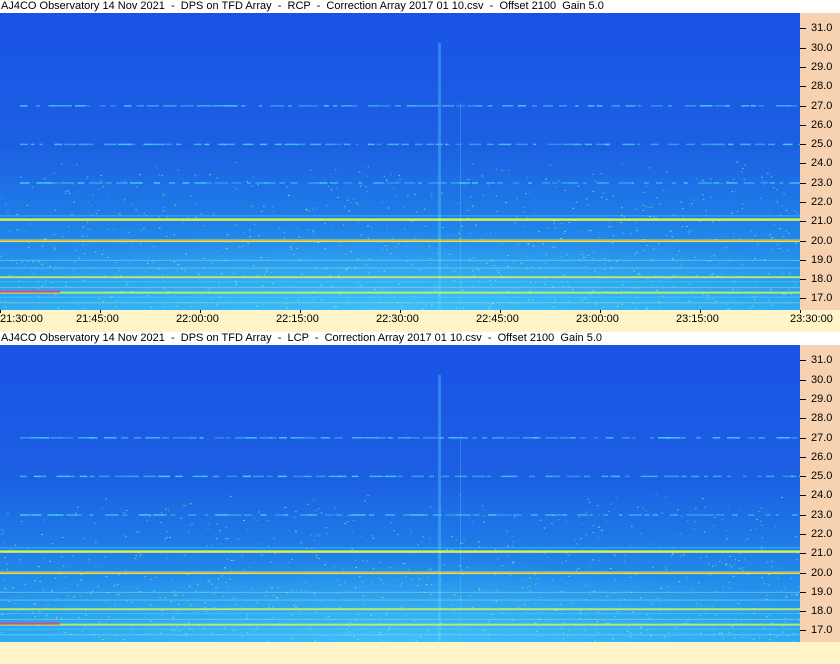  I want to click on freq-tick-label: 17.0, so click(822, 630).